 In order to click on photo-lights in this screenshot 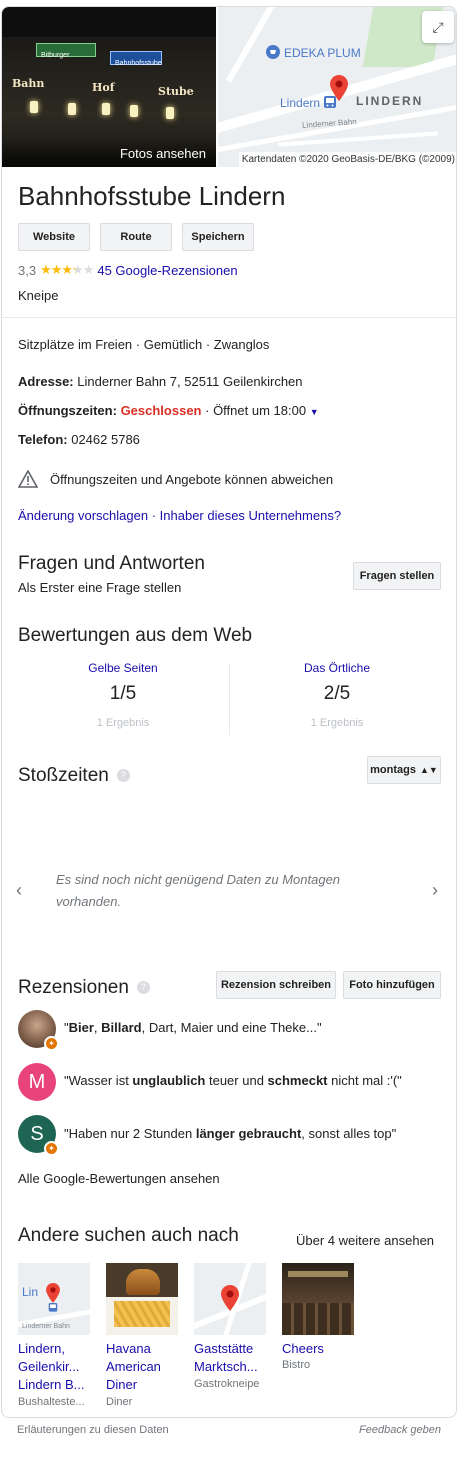, I will do `click(318, 1274)`.